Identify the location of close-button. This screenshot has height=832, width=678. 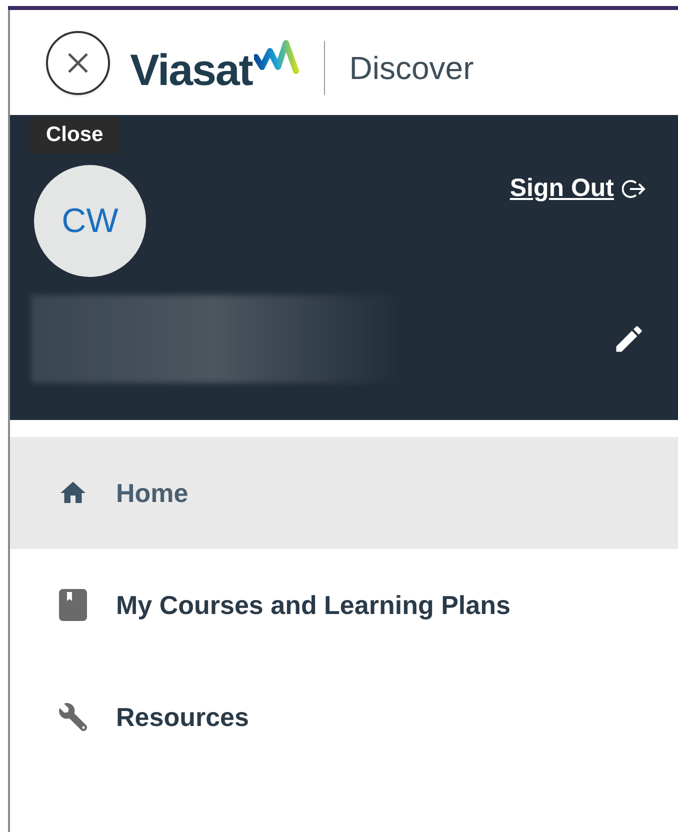
(78, 62).